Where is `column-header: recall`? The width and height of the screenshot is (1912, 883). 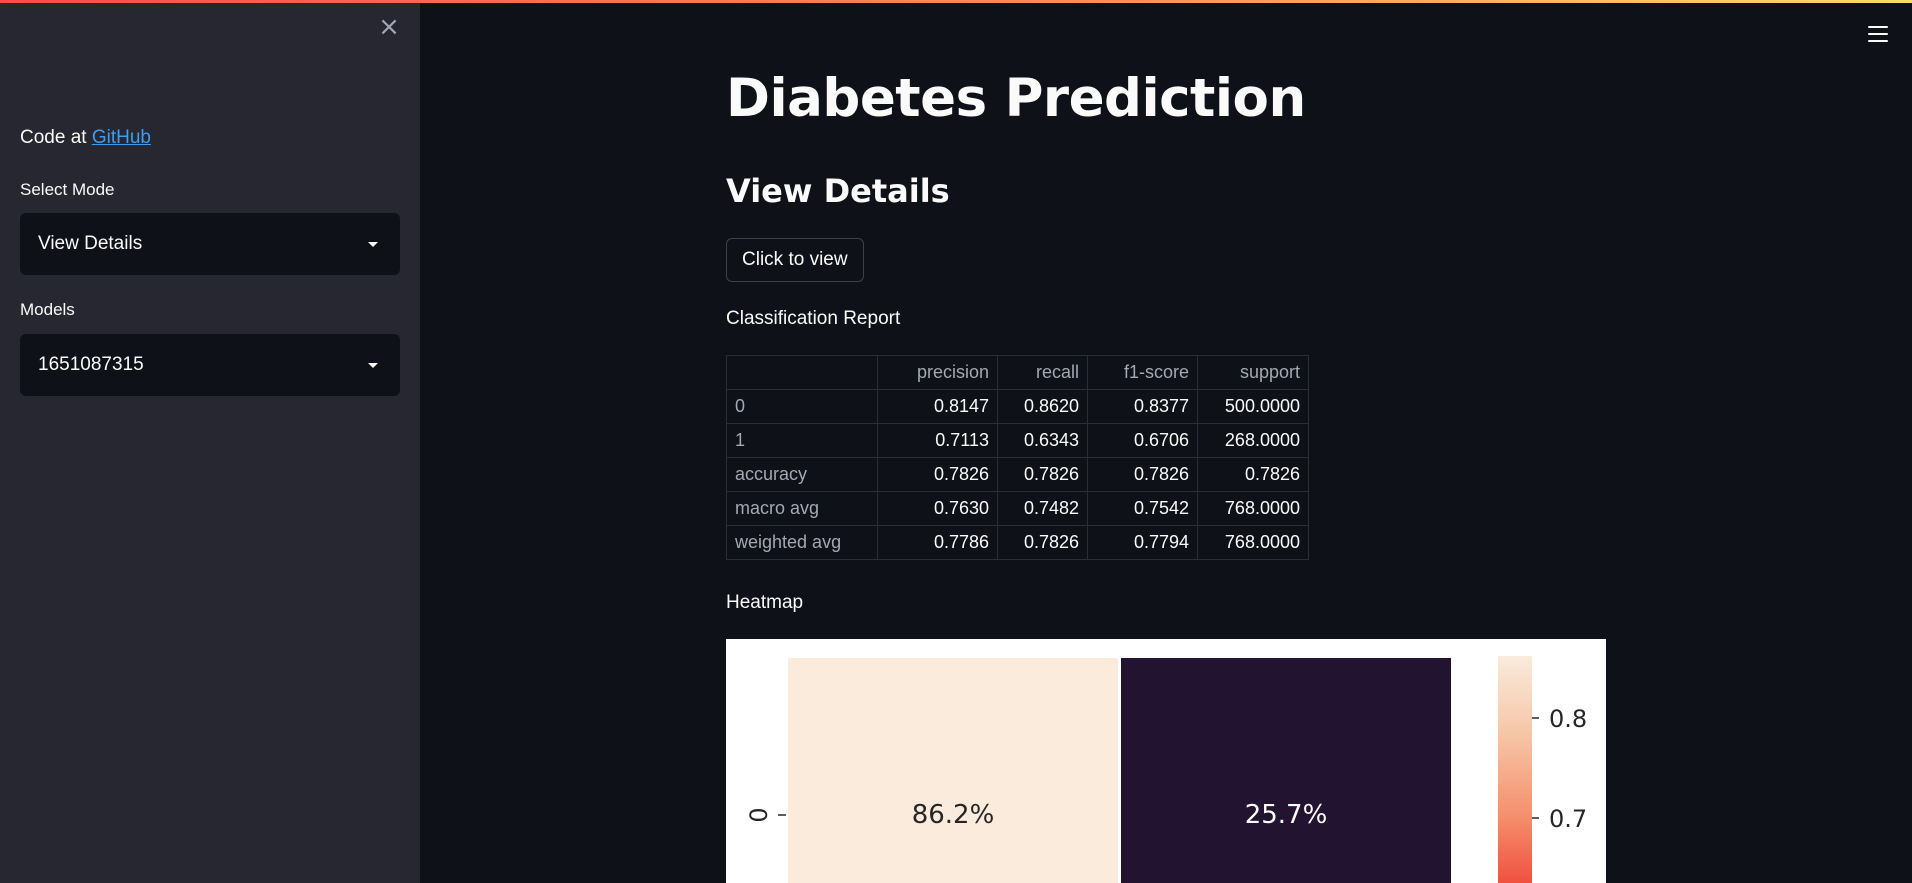 column-header: recall is located at coordinates (1042, 372).